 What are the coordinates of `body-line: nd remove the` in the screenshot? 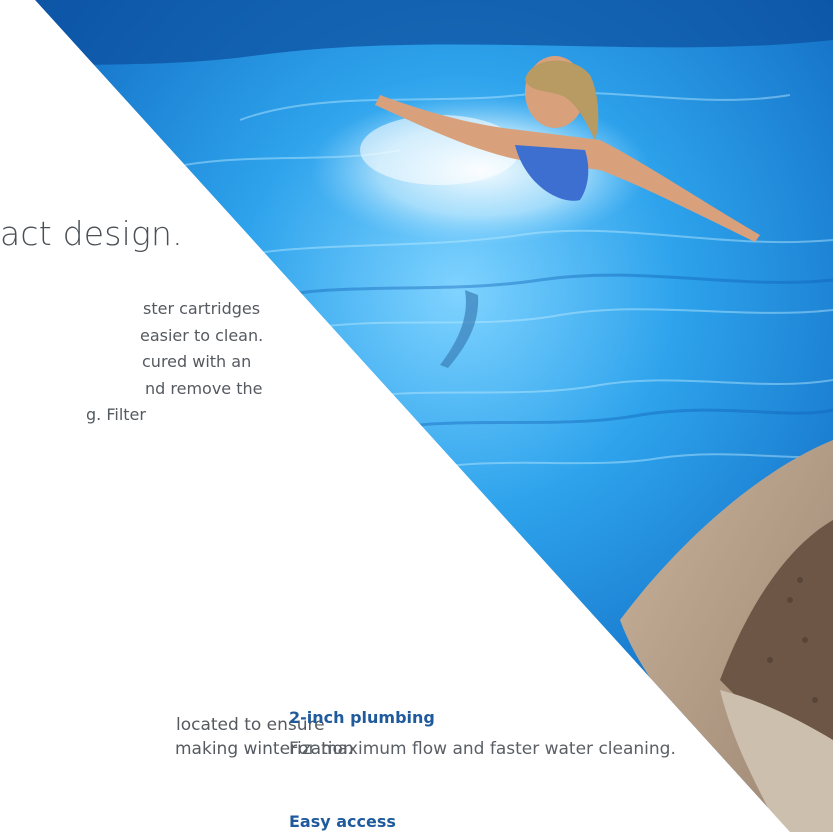 It's located at (204, 388).